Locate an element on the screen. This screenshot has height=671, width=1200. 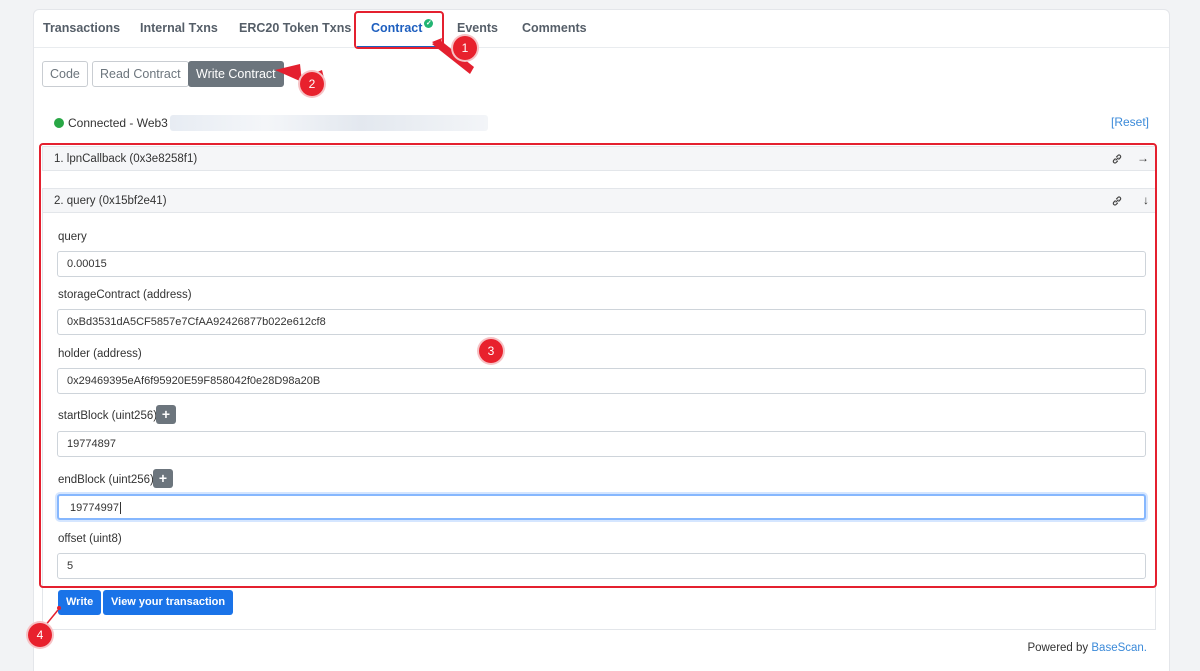
read-contract-button: Read Contract is located at coordinates (140, 74).